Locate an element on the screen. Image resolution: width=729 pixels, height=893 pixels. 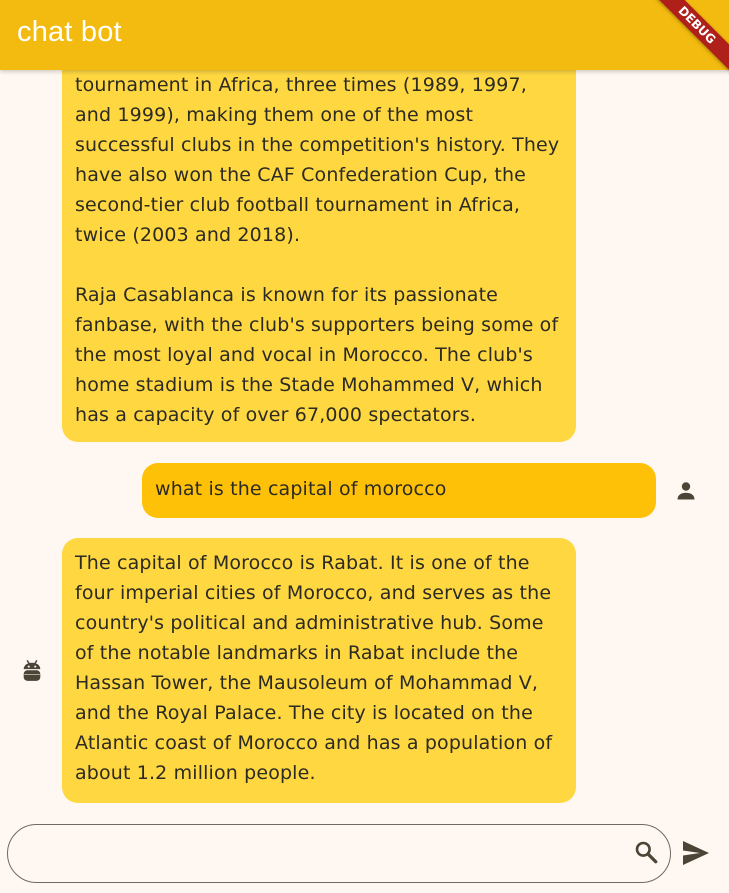
send-icon is located at coordinates (696, 853).